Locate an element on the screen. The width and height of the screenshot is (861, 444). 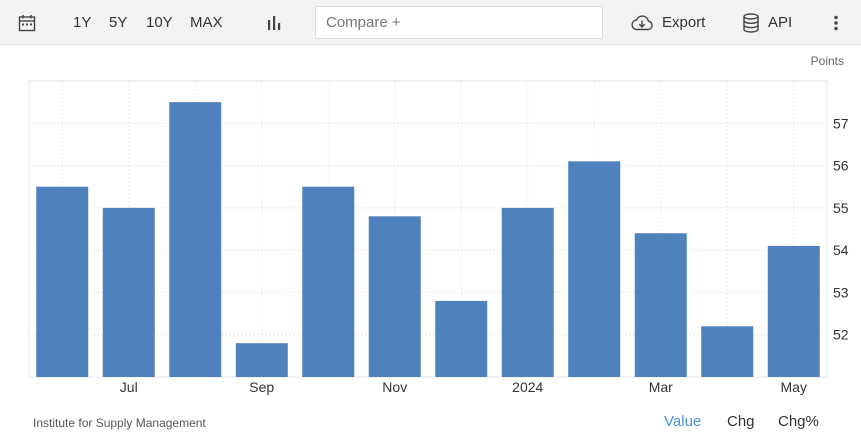
x-tick-label: 2024 is located at coordinates (527, 387).